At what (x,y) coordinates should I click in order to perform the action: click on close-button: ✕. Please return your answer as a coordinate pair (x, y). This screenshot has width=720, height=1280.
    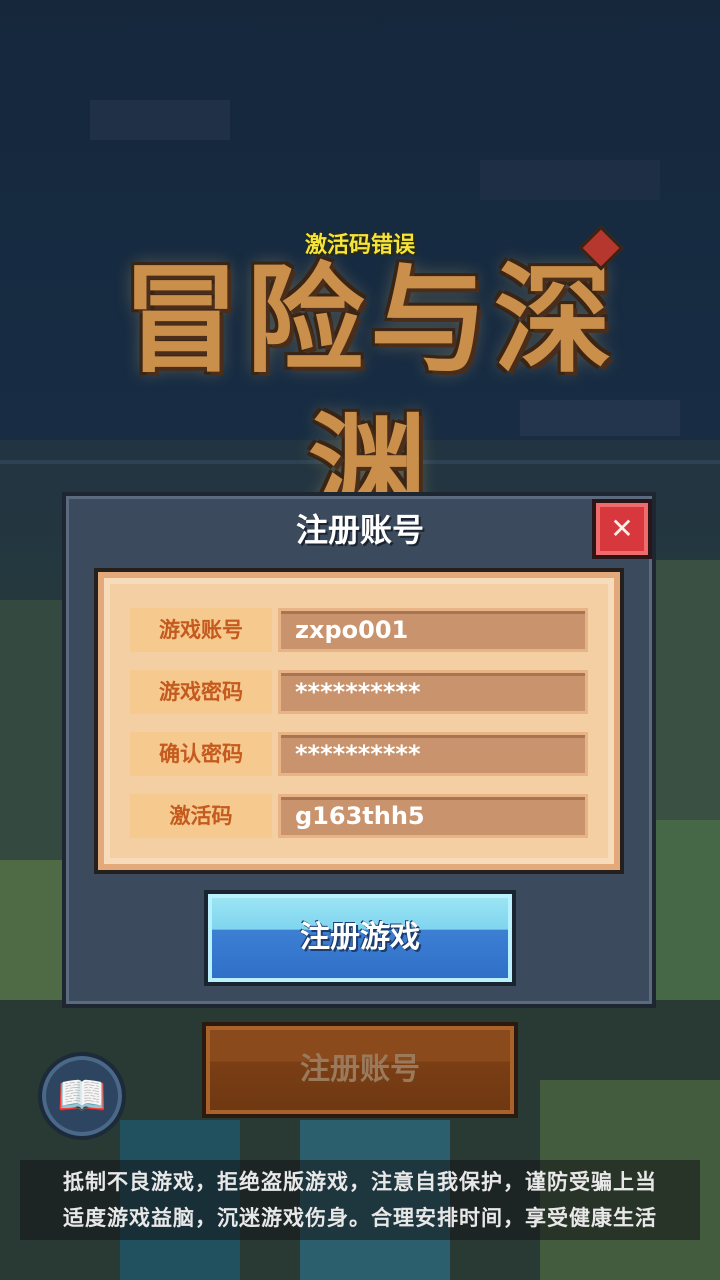
    Looking at the image, I should click on (622, 529).